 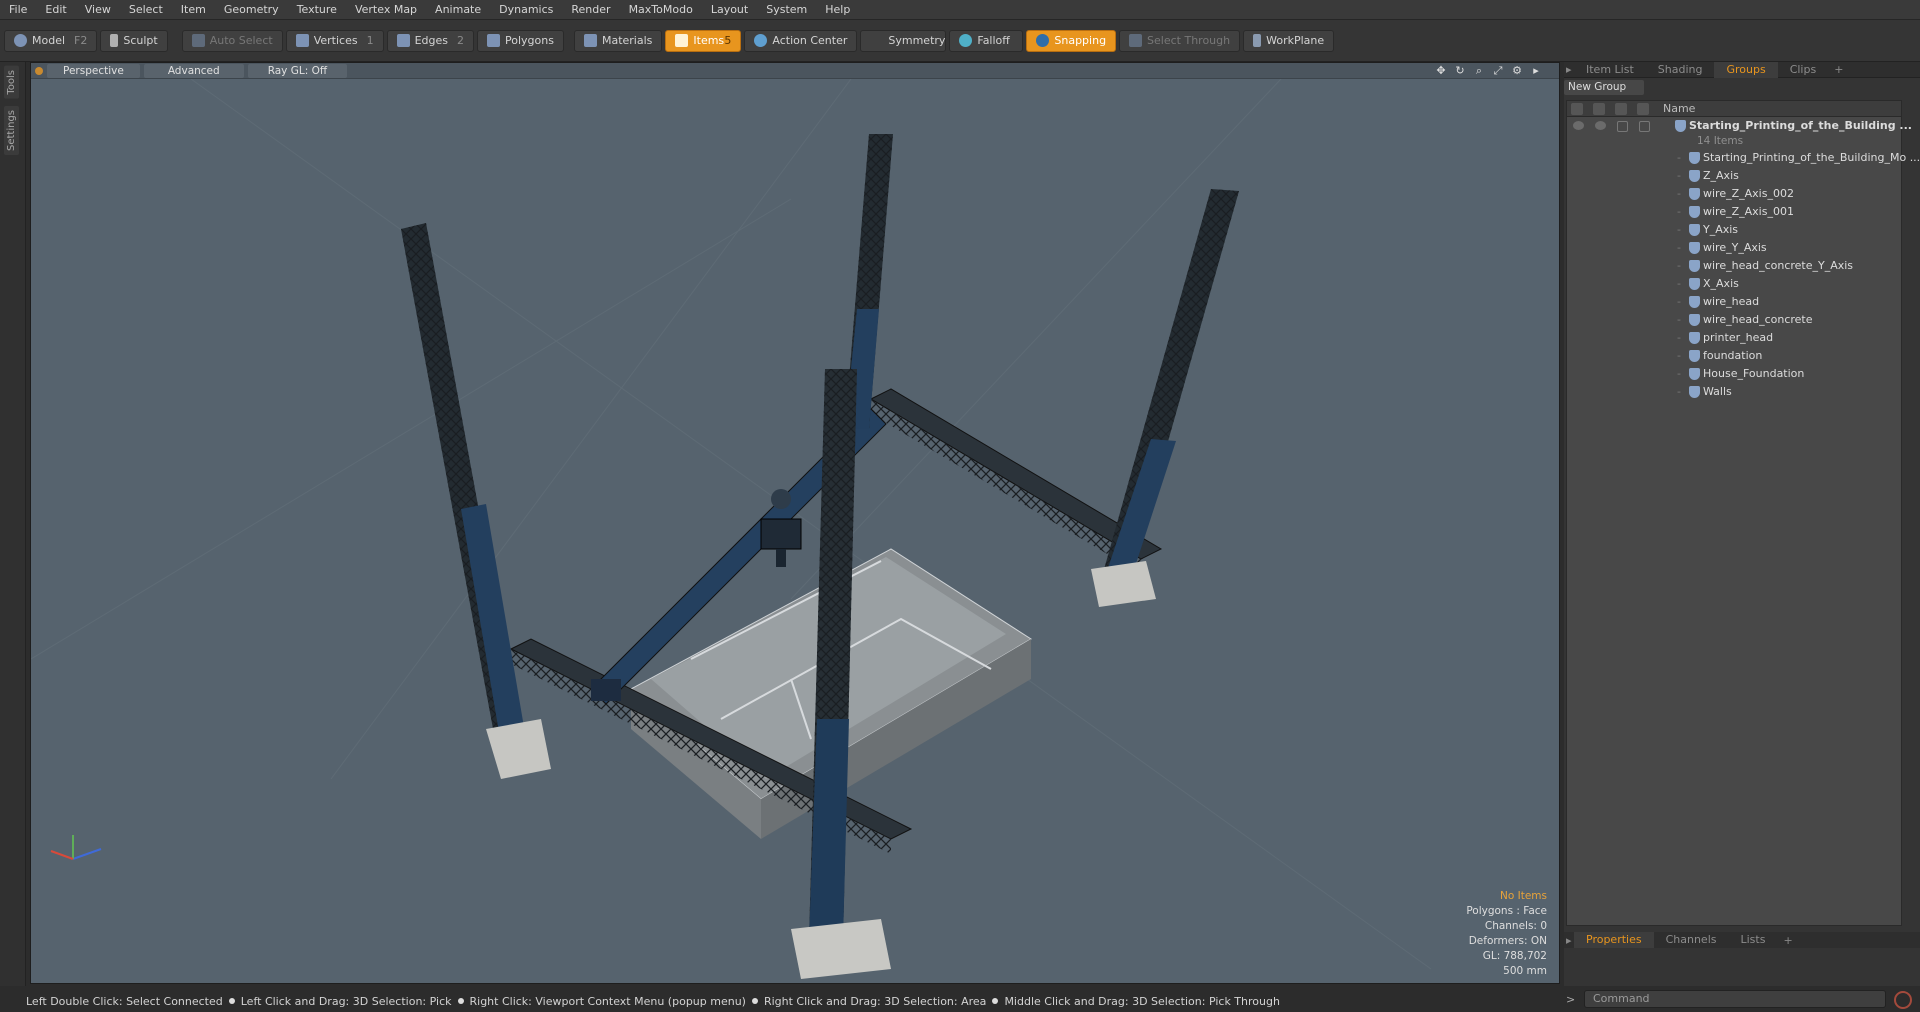 What do you see at coordinates (55, 10) in the screenshot?
I see `menu-edit: Edit` at bounding box center [55, 10].